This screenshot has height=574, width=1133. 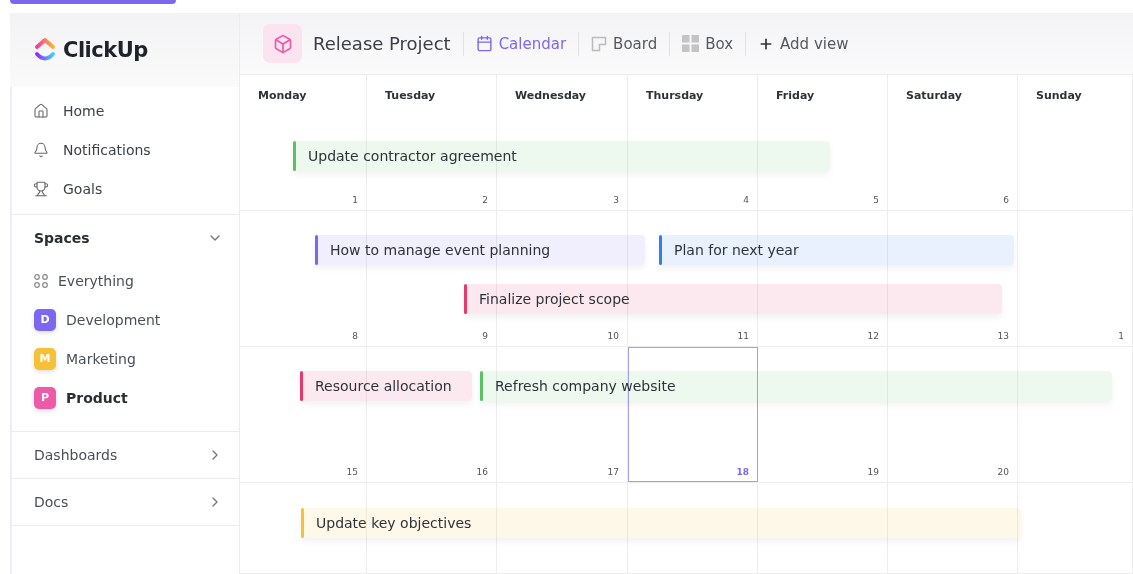 I want to click on space-item: Everything, so click(x=124, y=280).